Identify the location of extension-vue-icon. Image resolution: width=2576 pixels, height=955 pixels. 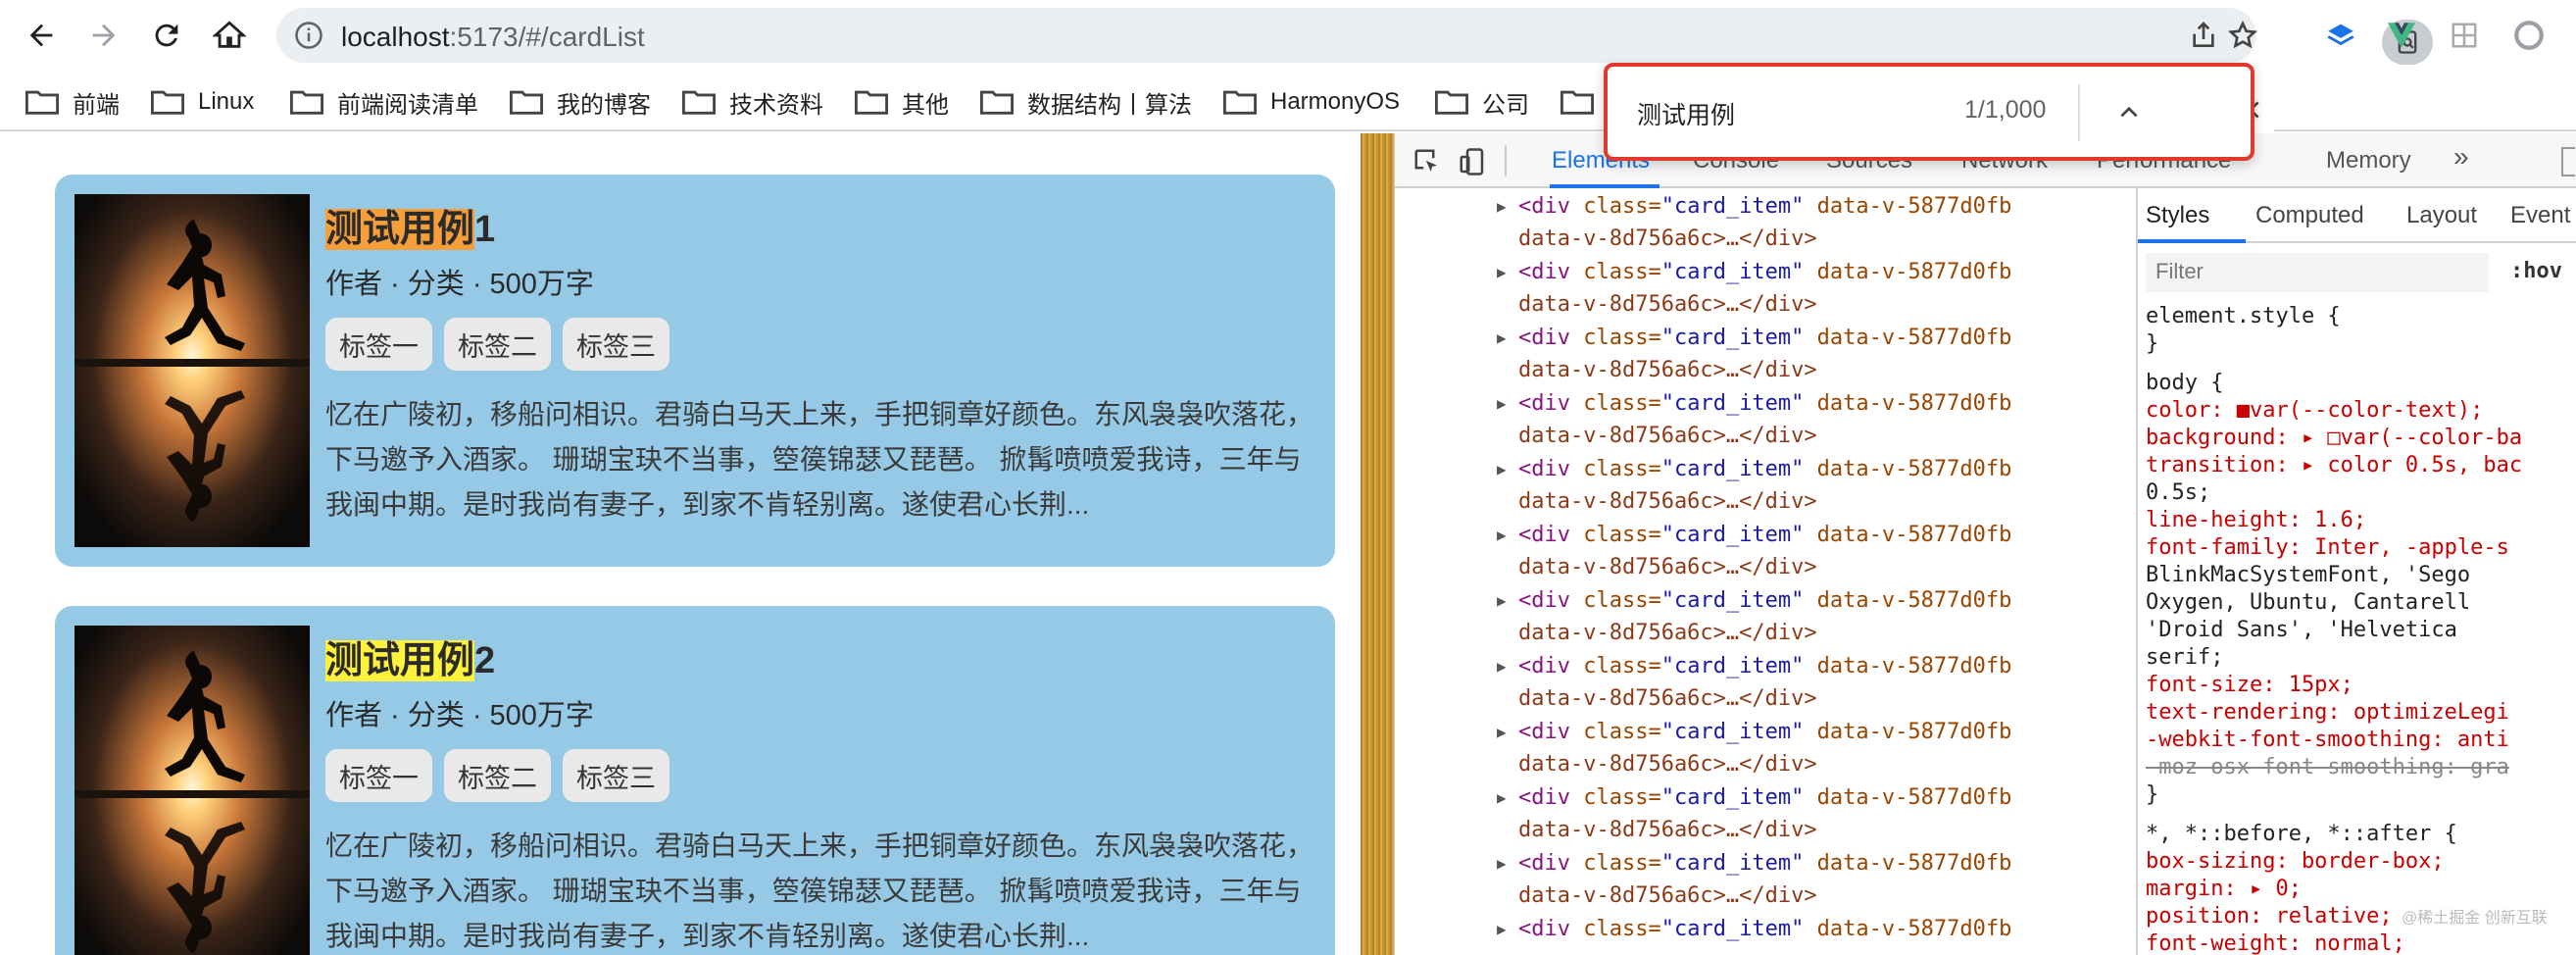
(2401, 35).